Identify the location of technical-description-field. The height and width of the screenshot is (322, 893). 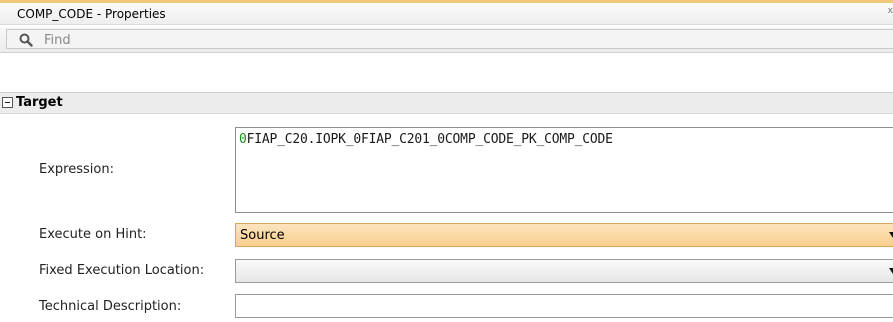
(564, 306).